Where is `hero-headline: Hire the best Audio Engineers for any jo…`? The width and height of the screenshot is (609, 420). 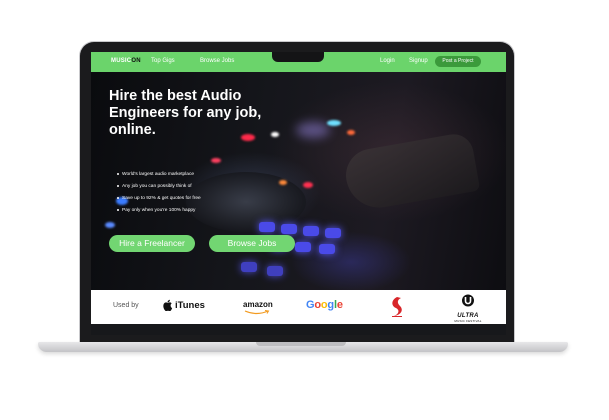 hero-headline: Hire the best Audio Engineers for any jo… is located at coordinates (185, 113).